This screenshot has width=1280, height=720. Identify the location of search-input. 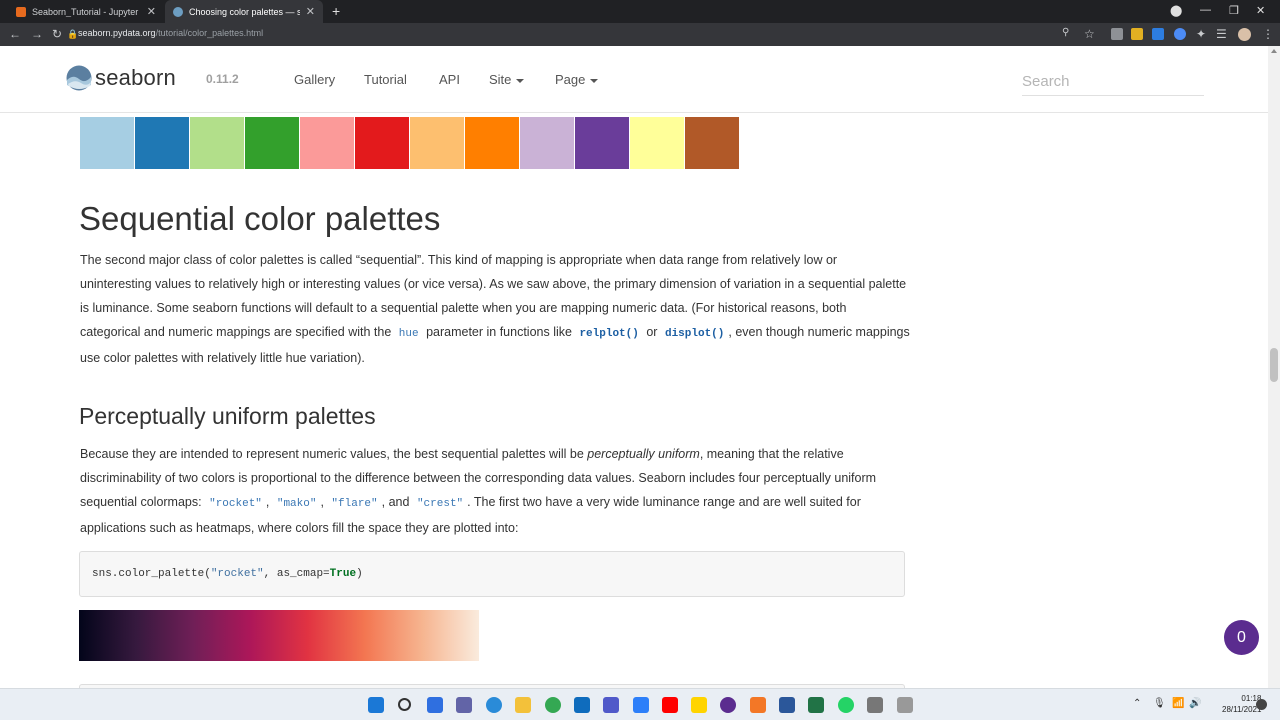
(1113, 82).